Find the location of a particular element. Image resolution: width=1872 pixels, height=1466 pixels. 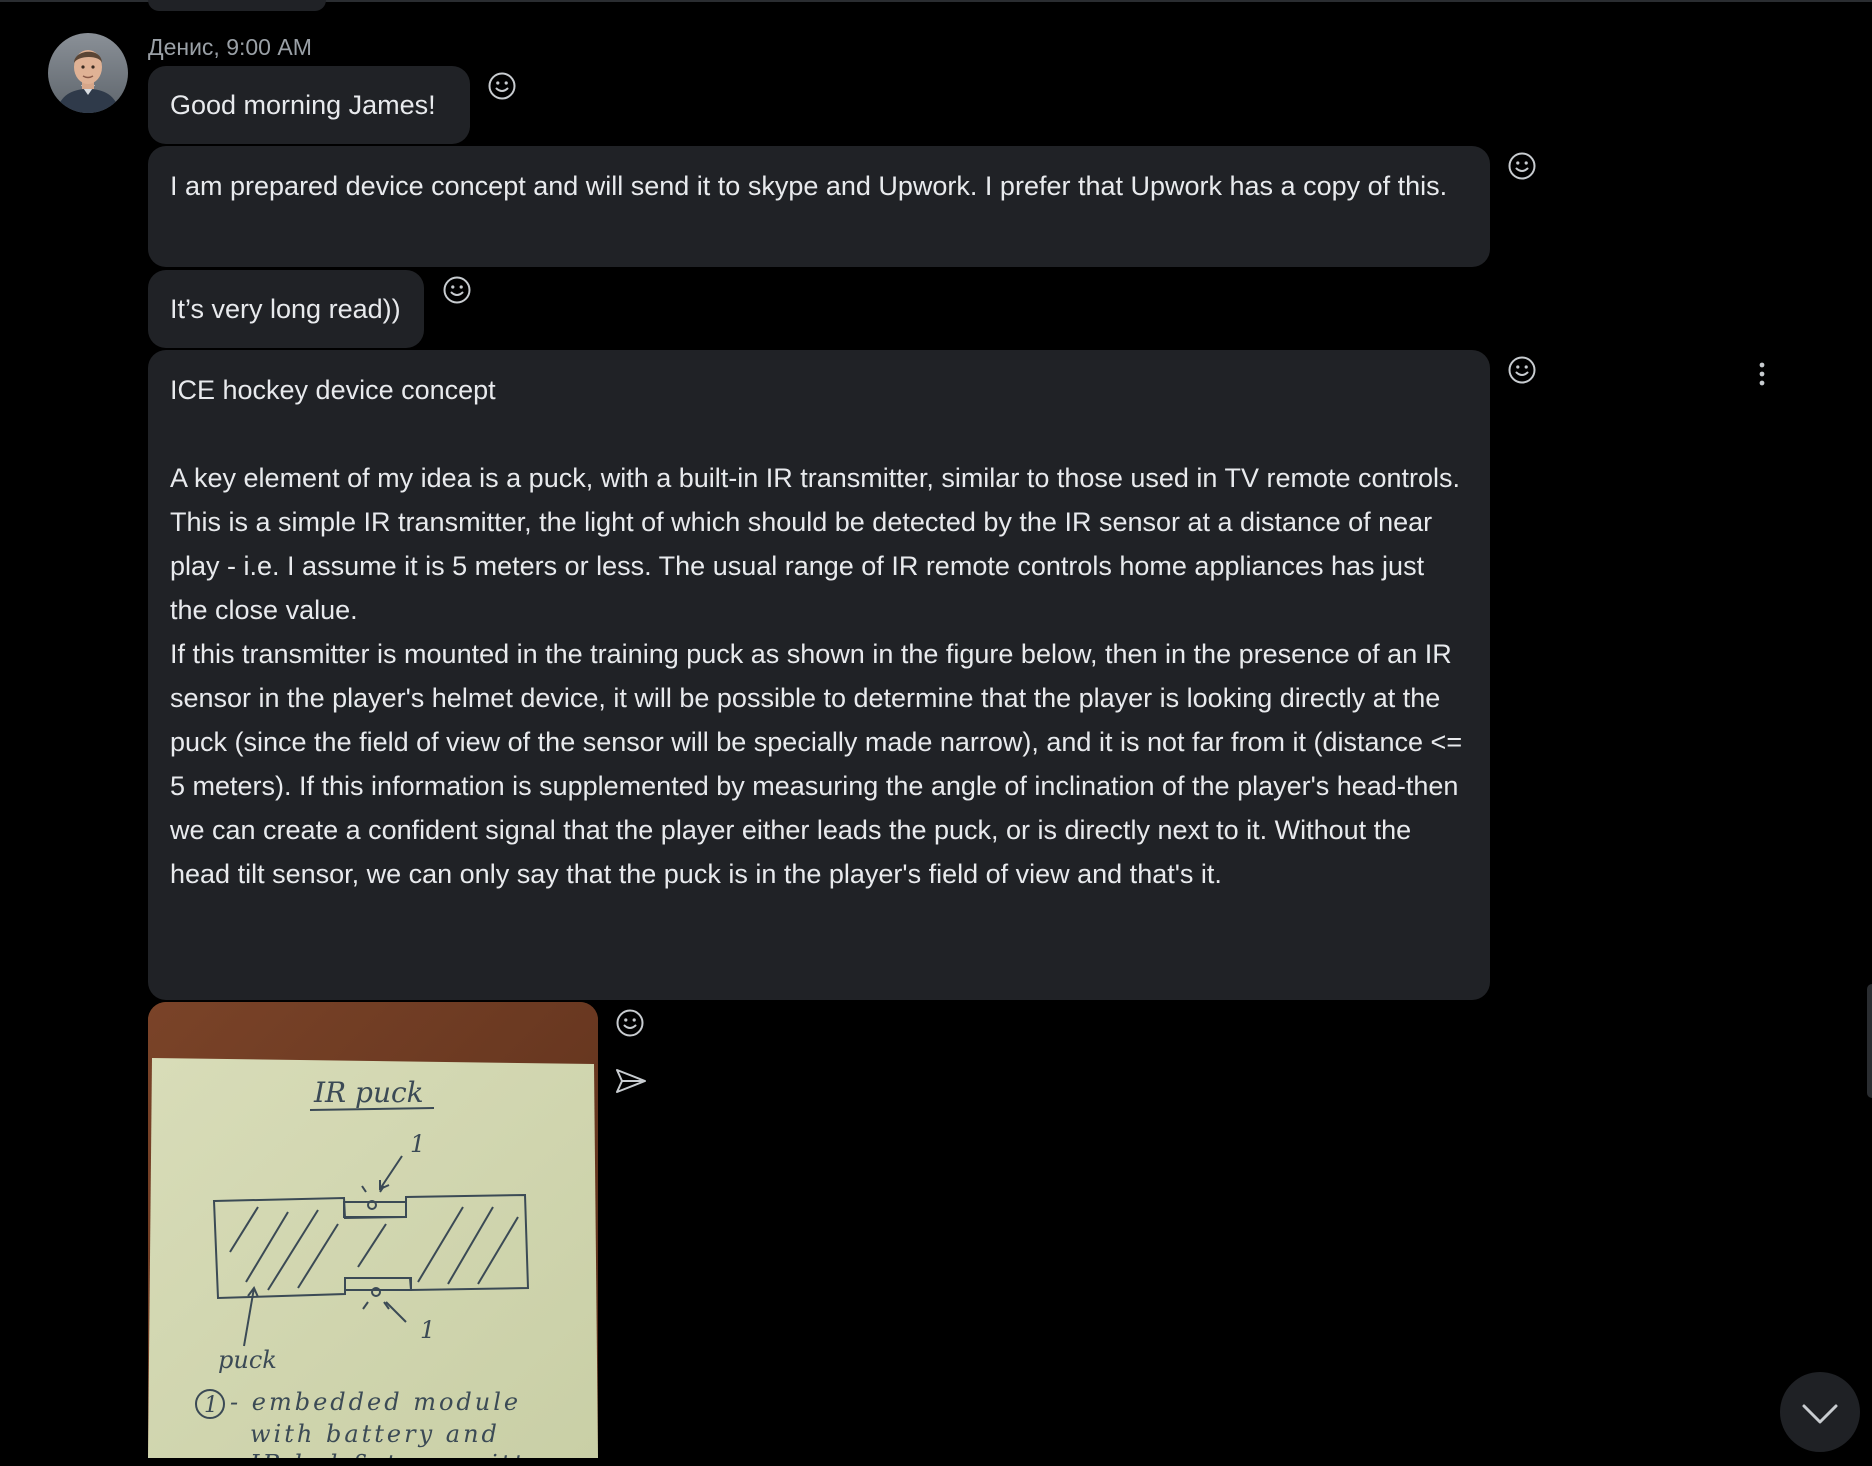

sketch-title: IR puck is located at coordinates (368, 1092).